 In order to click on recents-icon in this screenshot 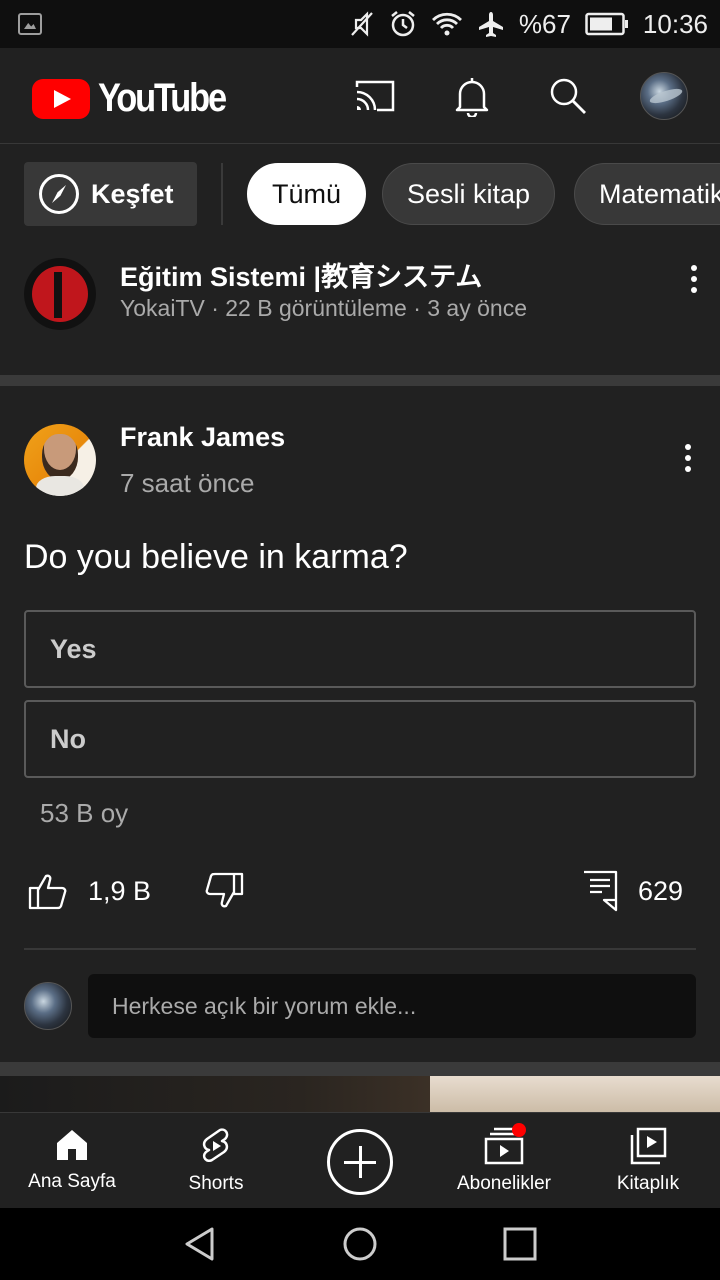, I will do `click(520, 1244)`.